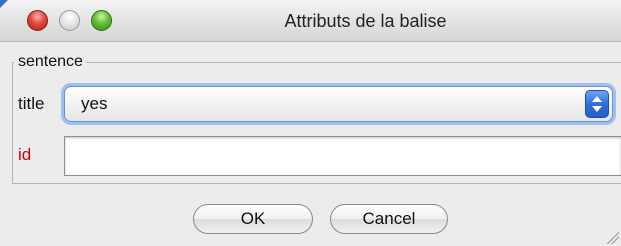  What do you see at coordinates (365, 21) in the screenshot?
I see `window-title: Attributs de la balise` at bounding box center [365, 21].